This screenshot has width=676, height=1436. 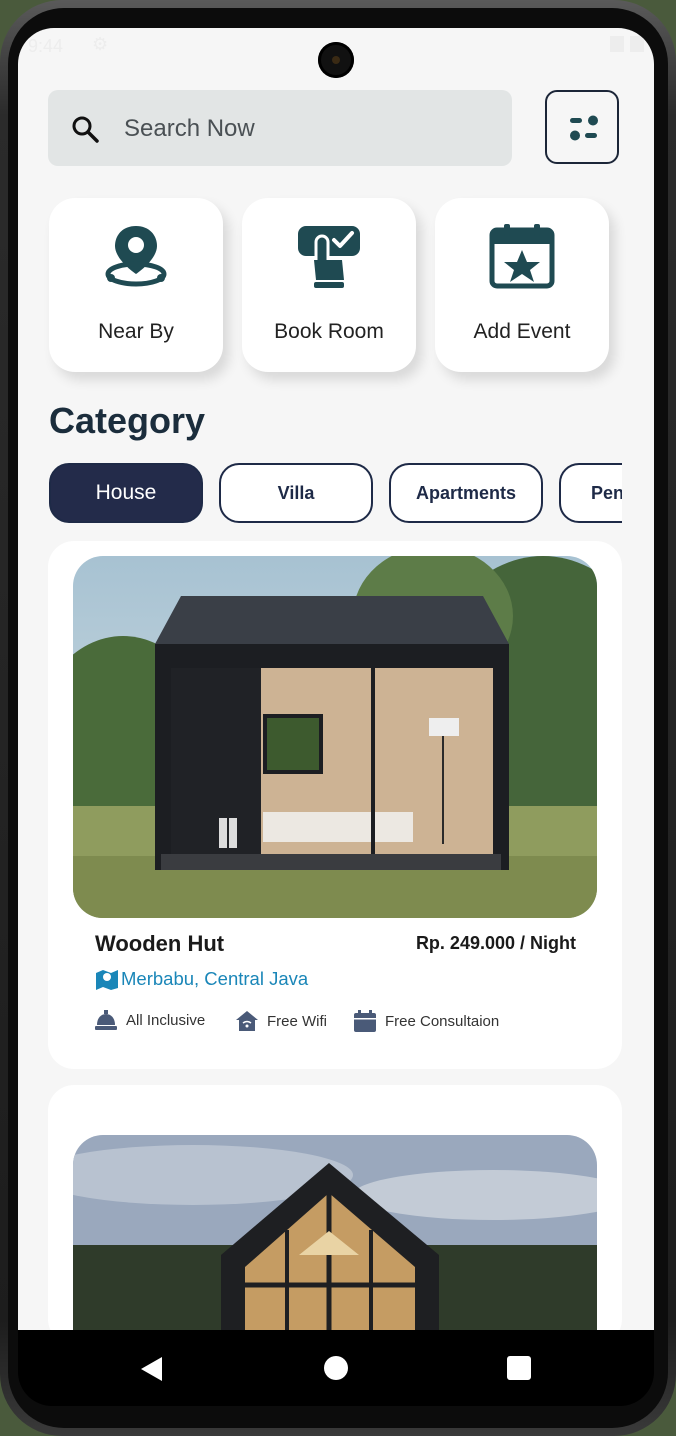 I want to click on chip-pen: Pen, so click(x=590, y=493).